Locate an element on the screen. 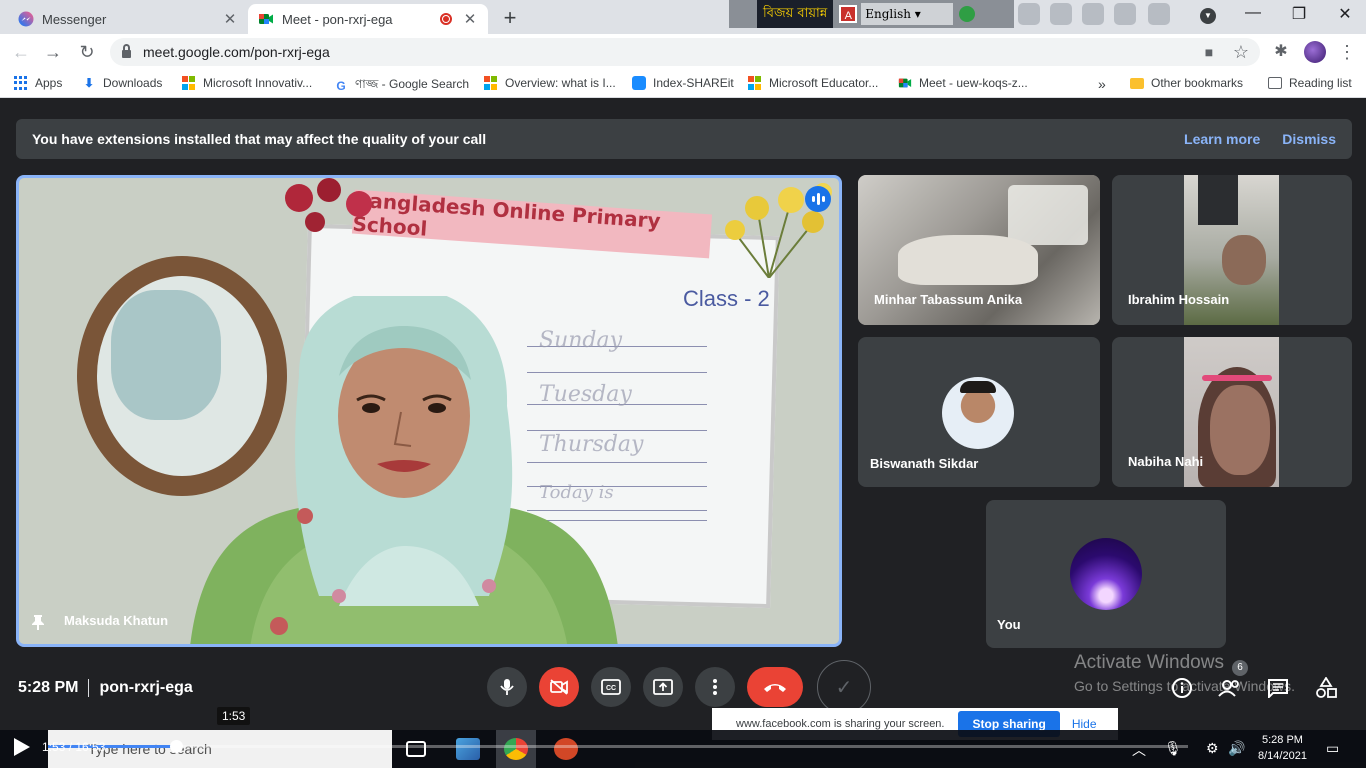  globe-icon is located at coordinates (967, 14).